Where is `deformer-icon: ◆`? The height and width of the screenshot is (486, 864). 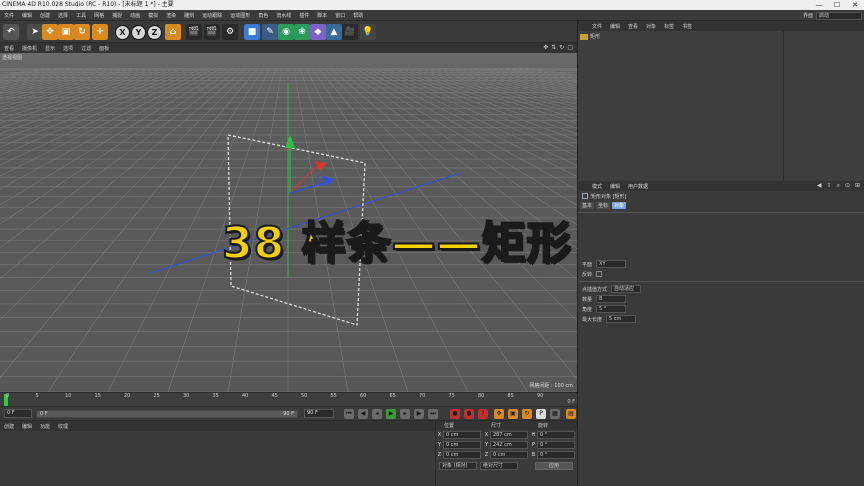 deformer-icon: ◆ is located at coordinates (318, 32).